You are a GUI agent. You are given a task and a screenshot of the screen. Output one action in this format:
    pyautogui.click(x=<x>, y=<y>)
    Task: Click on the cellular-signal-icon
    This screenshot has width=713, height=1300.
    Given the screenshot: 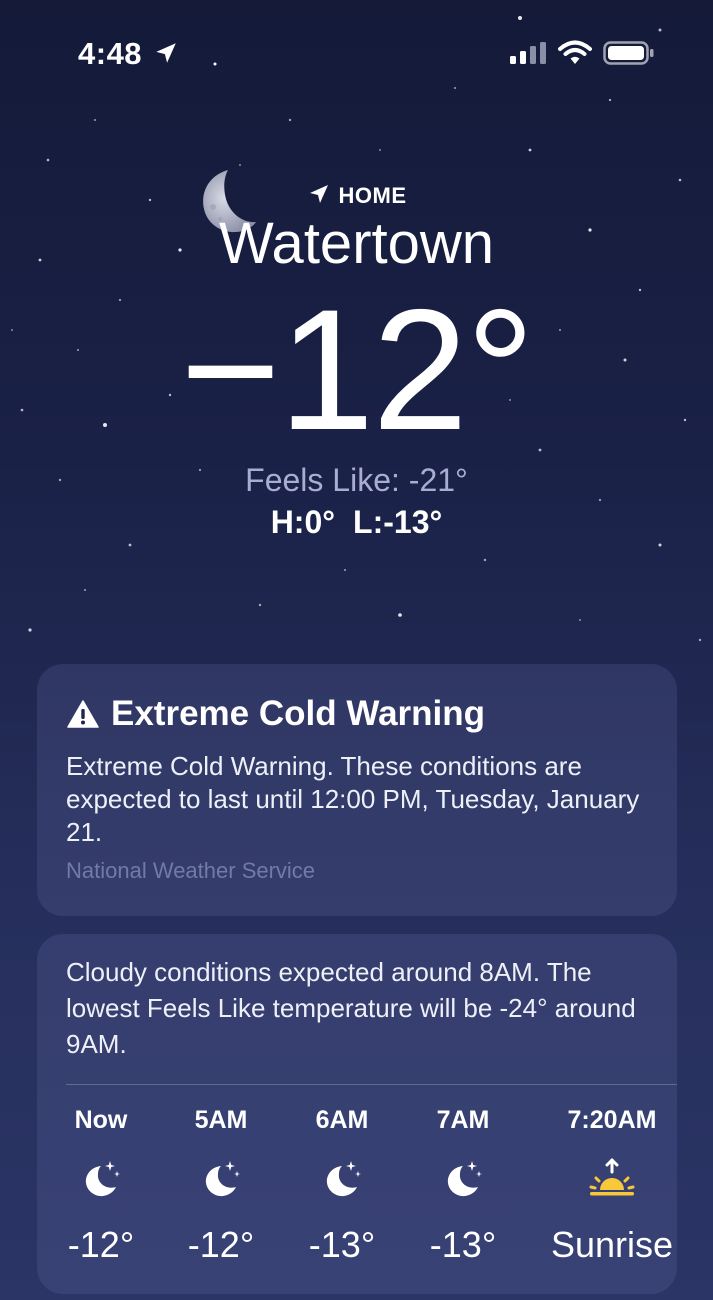 What is the action you would take?
    pyautogui.click(x=528, y=53)
    